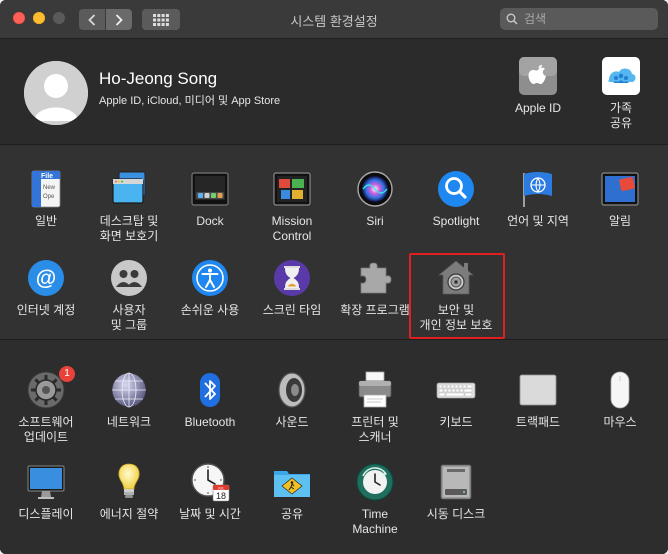  What do you see at coordinates (456, 189) in the screenshot?
I see `spotlight-icon` at bounding box center [456, 189].